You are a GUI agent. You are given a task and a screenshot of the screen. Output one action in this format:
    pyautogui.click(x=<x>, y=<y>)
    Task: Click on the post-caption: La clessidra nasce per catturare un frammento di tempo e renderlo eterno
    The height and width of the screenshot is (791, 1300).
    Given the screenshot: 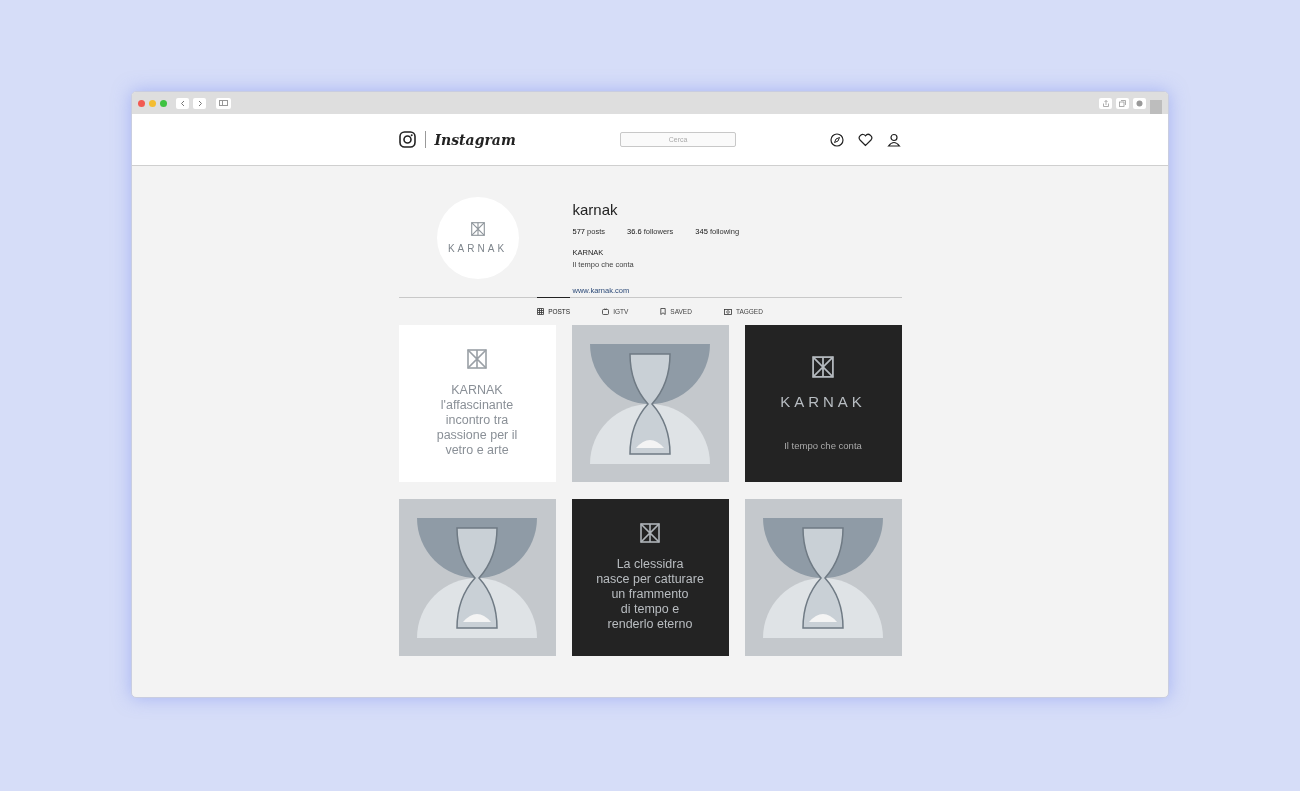 What is the action you would take?
    pyautogui.click(x=650, y=594)
    